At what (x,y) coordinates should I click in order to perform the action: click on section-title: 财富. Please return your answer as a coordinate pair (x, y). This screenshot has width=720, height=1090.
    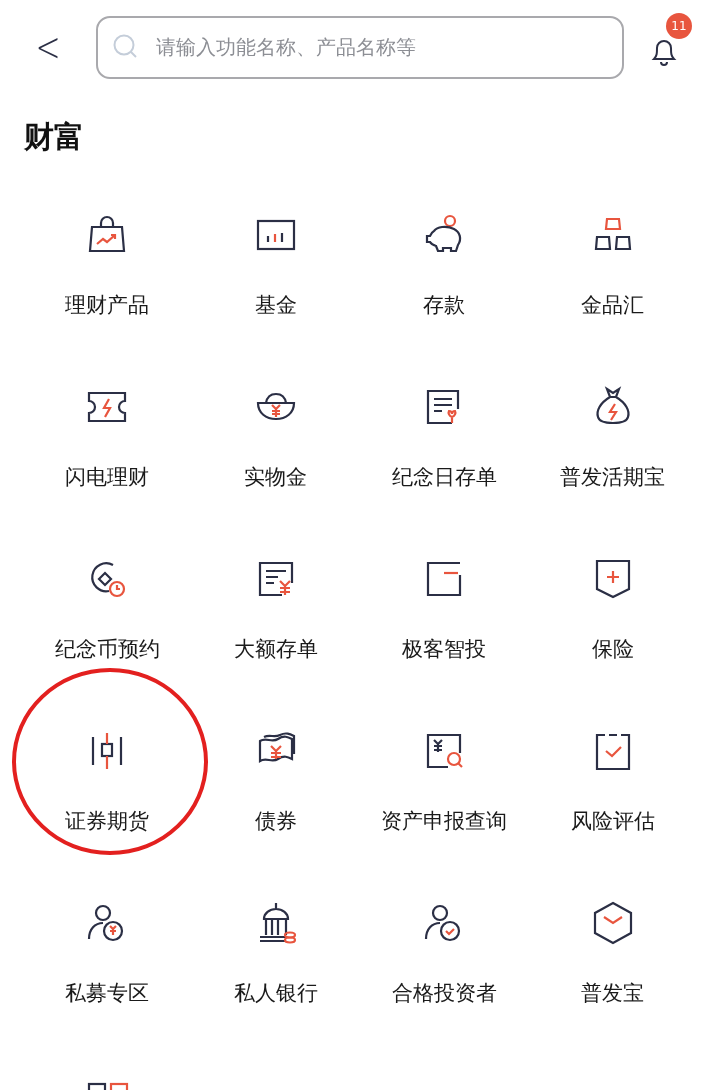
    Looking at the image, I should click on (54, 137).